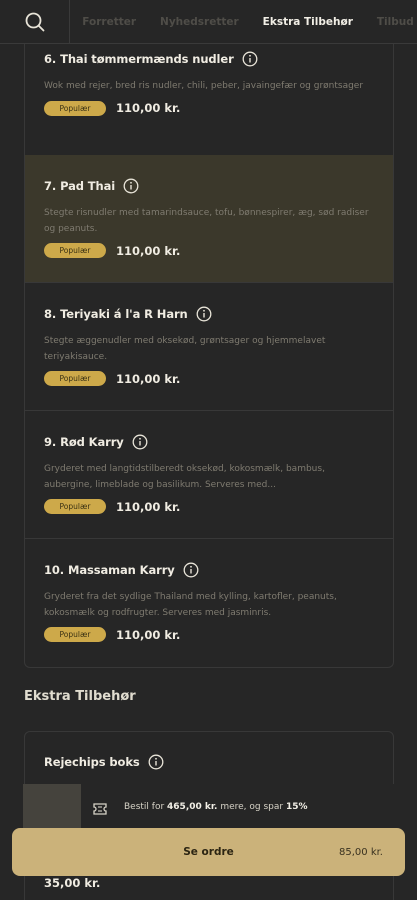 Image resolution: width=417 pixels, height=900 pixels. Describe the element at coordinates (84, 442) in the screenshot. I see `item-title: 9. Rød Karry` at that location.